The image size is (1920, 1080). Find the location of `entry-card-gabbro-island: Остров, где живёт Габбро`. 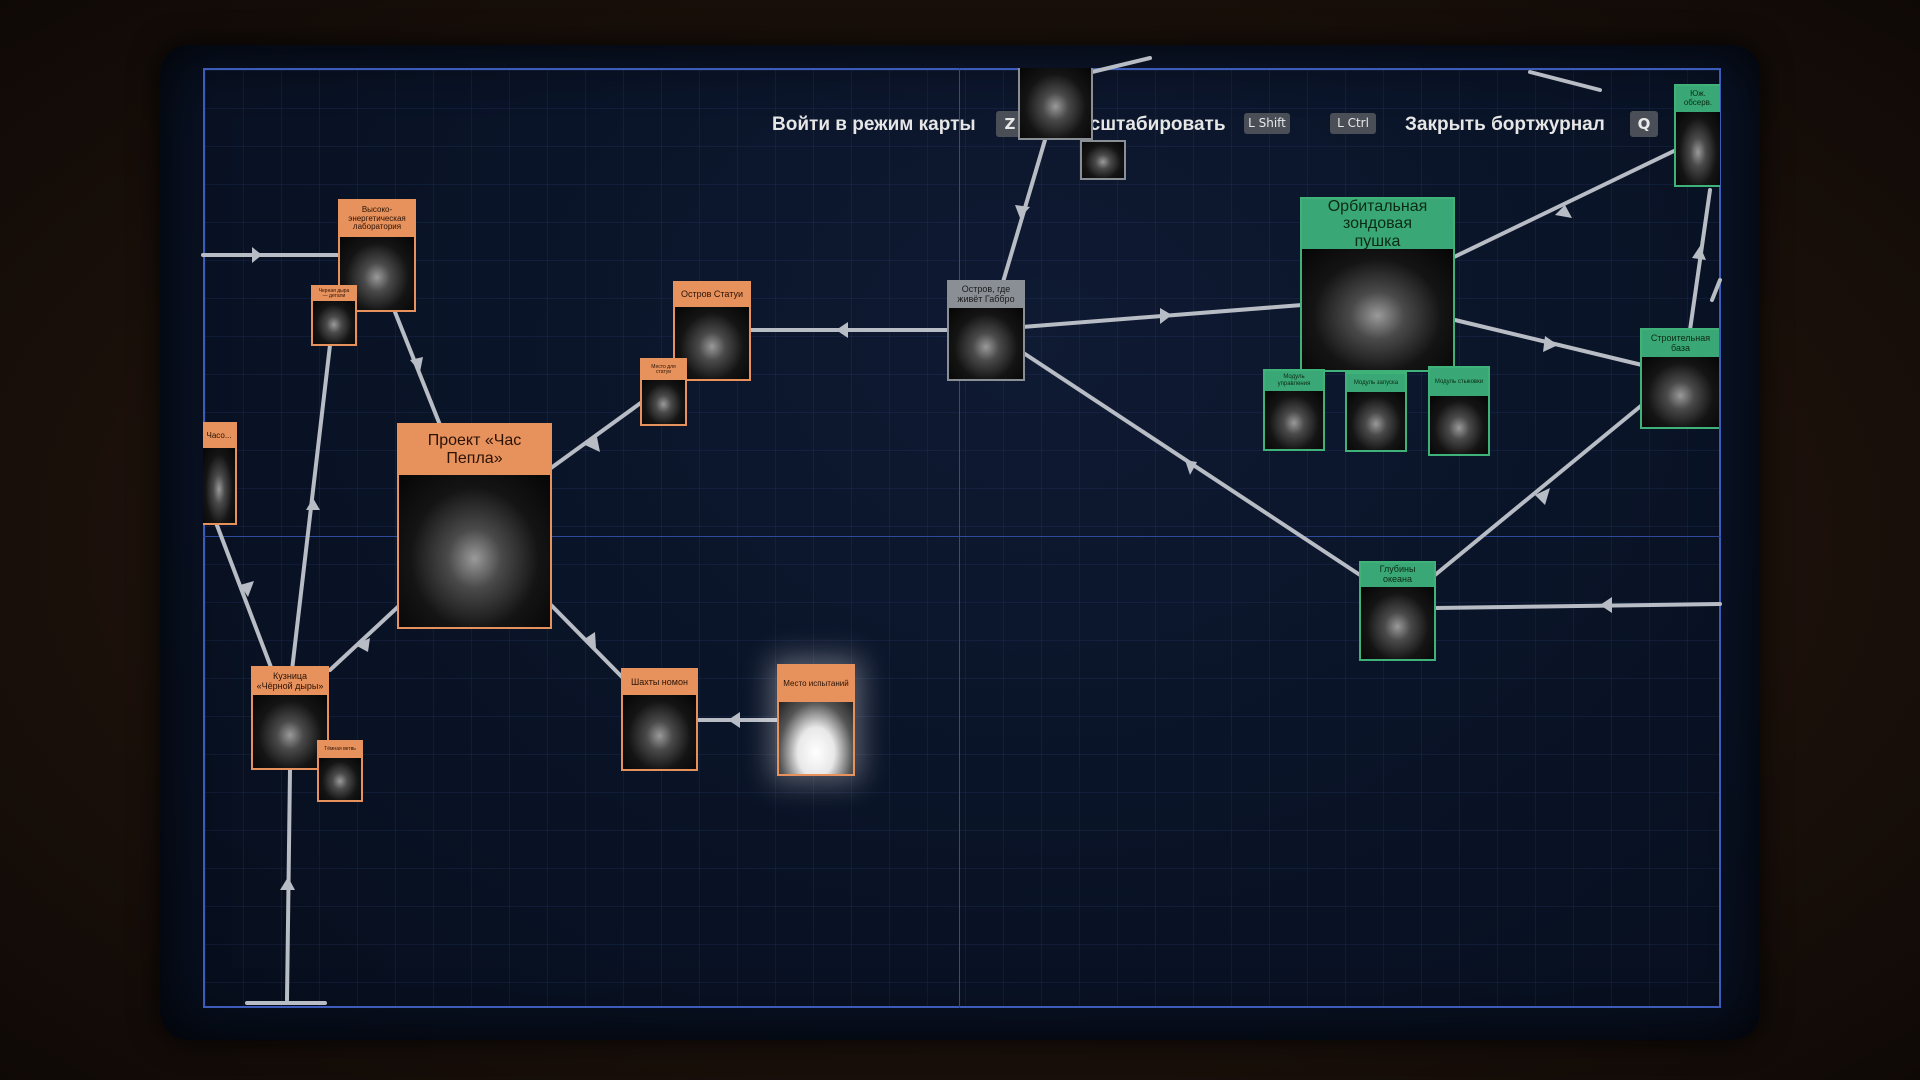

entry-card-gabbro-island: Остров, где живёт Габбро is located at coordinates (986, 330).